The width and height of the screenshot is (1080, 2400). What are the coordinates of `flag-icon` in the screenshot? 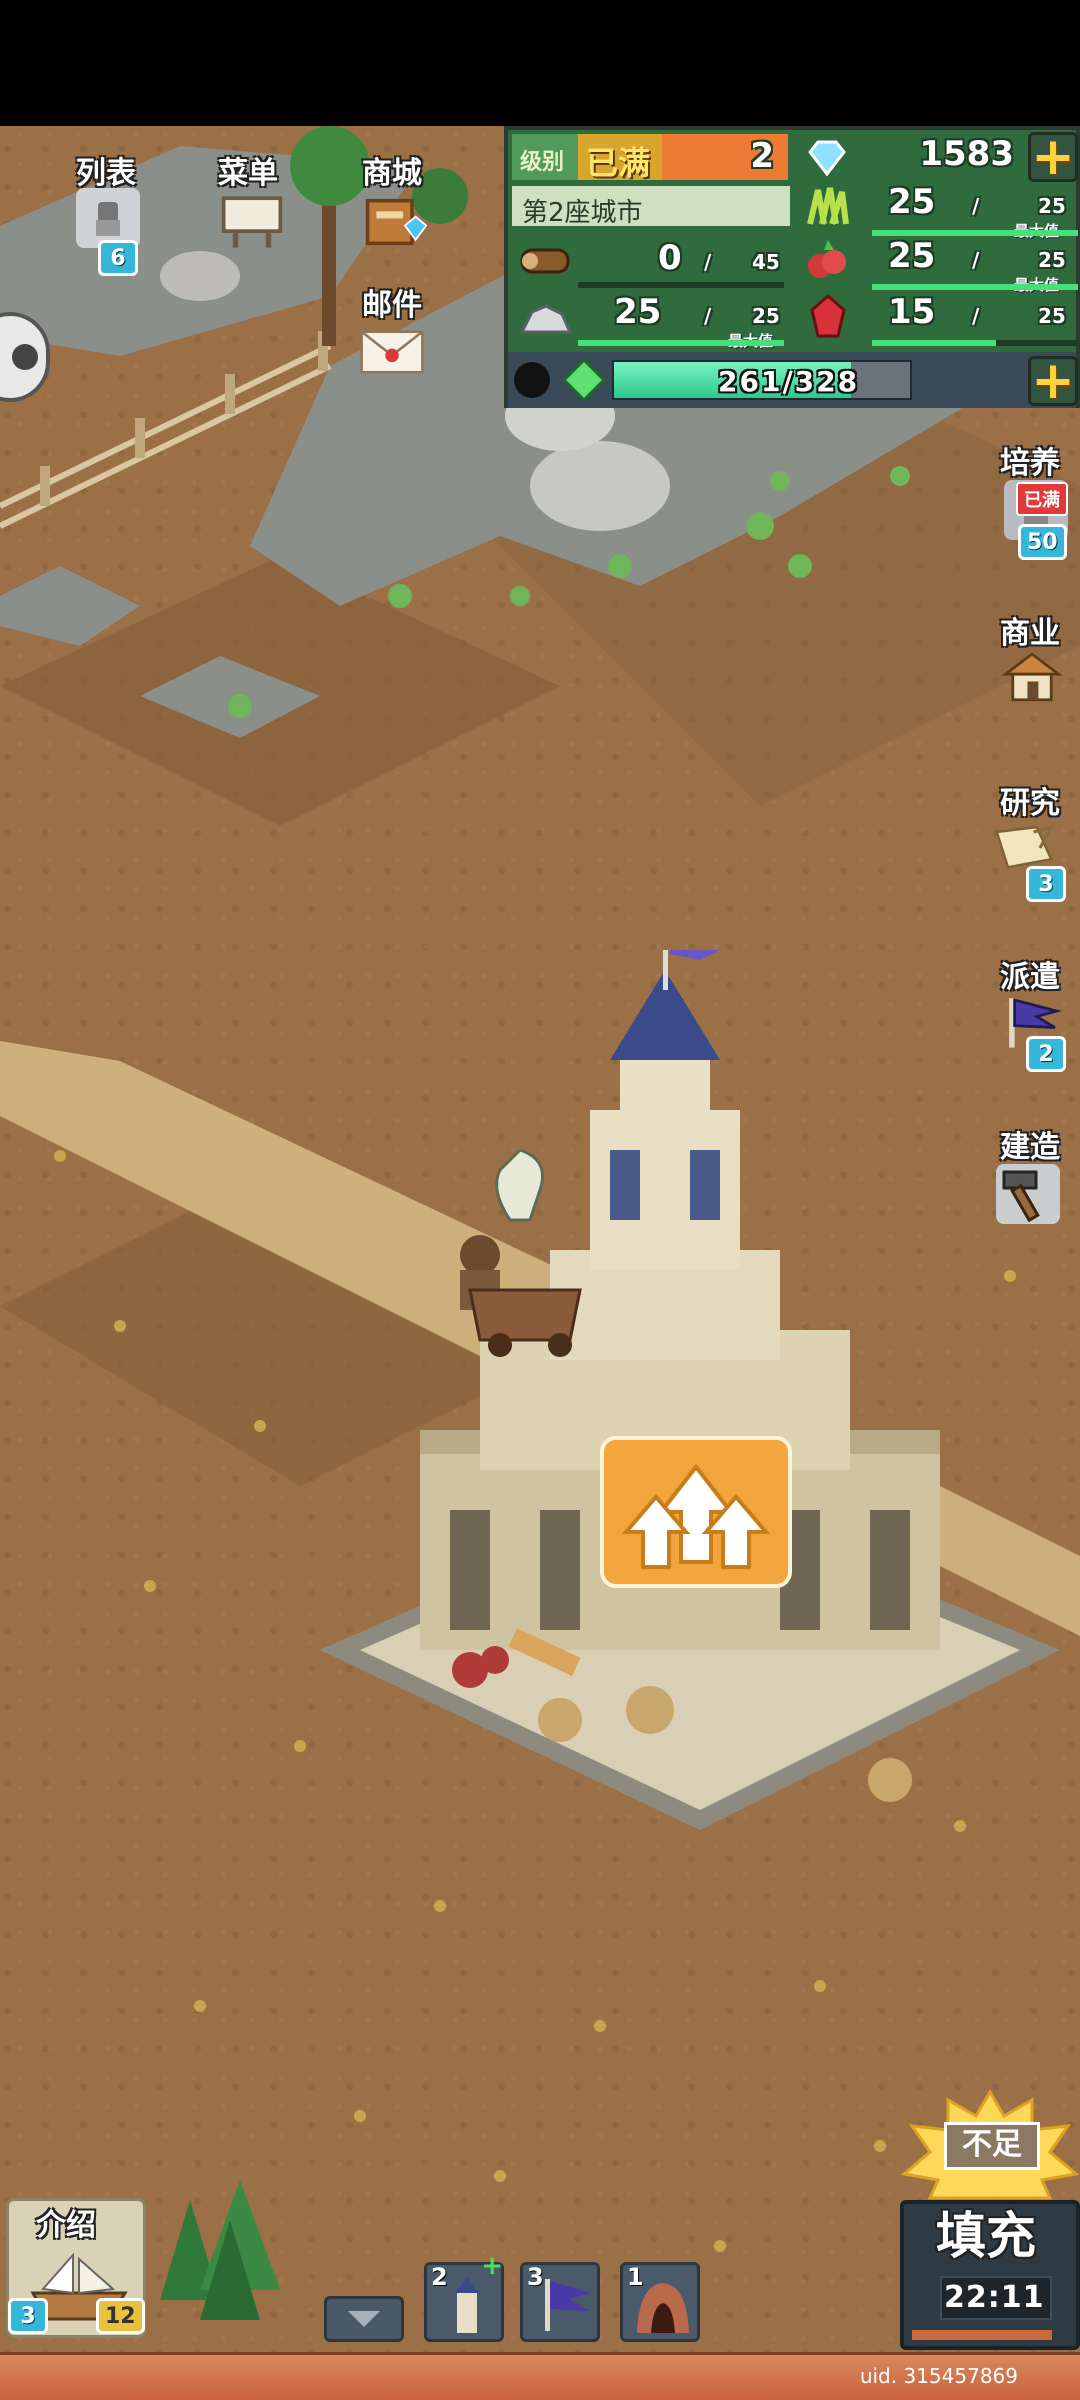 It's located at (568, 2305).